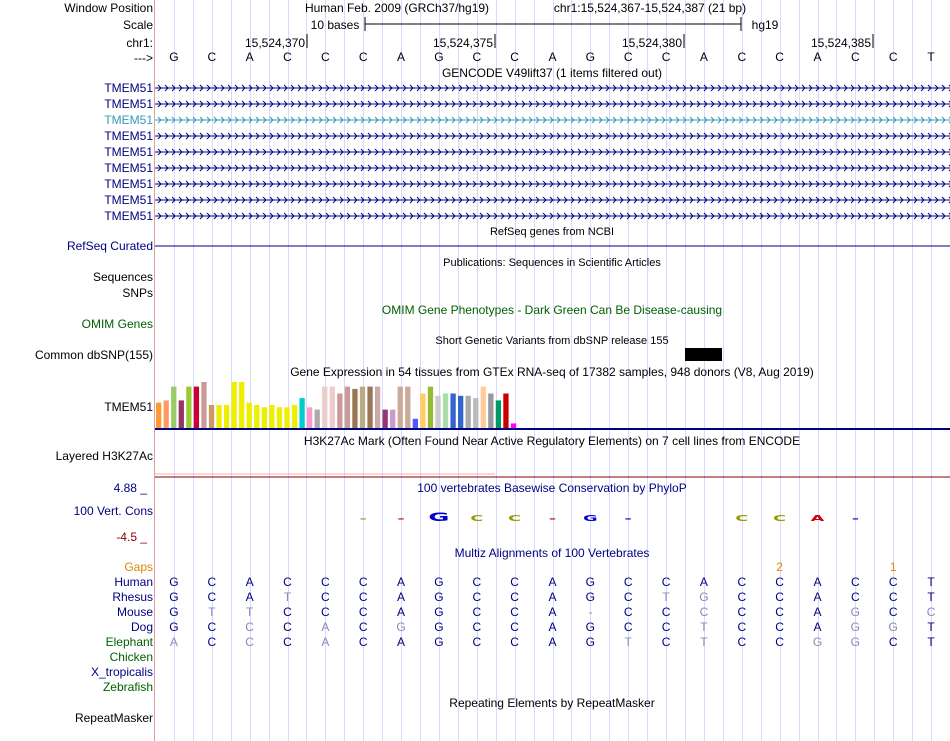 The image size is (950, 741). Describe the element at coordinates (137, 25) in the screenshot. I see `scale-label: Scale` at that location.